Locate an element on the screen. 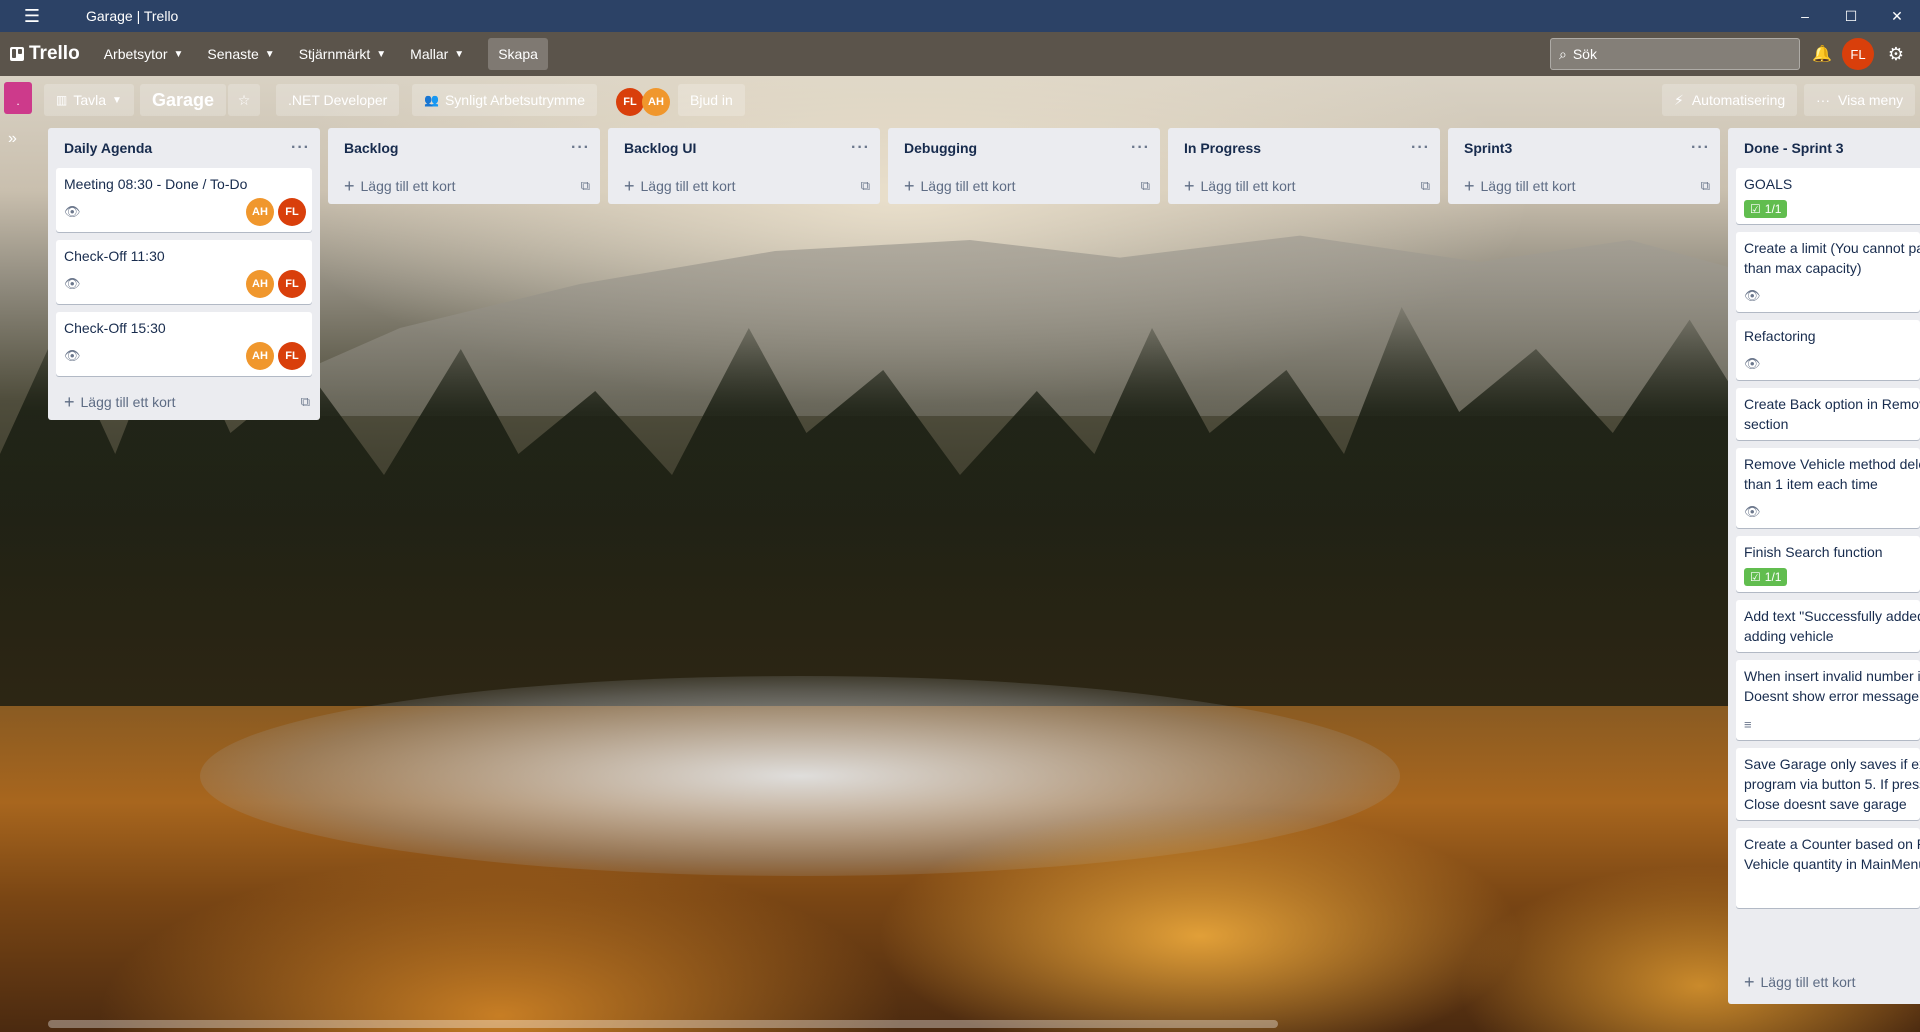 This screenshot has width=1920, height=1032. minimize-button: – is located at coordinates (1805, 16).